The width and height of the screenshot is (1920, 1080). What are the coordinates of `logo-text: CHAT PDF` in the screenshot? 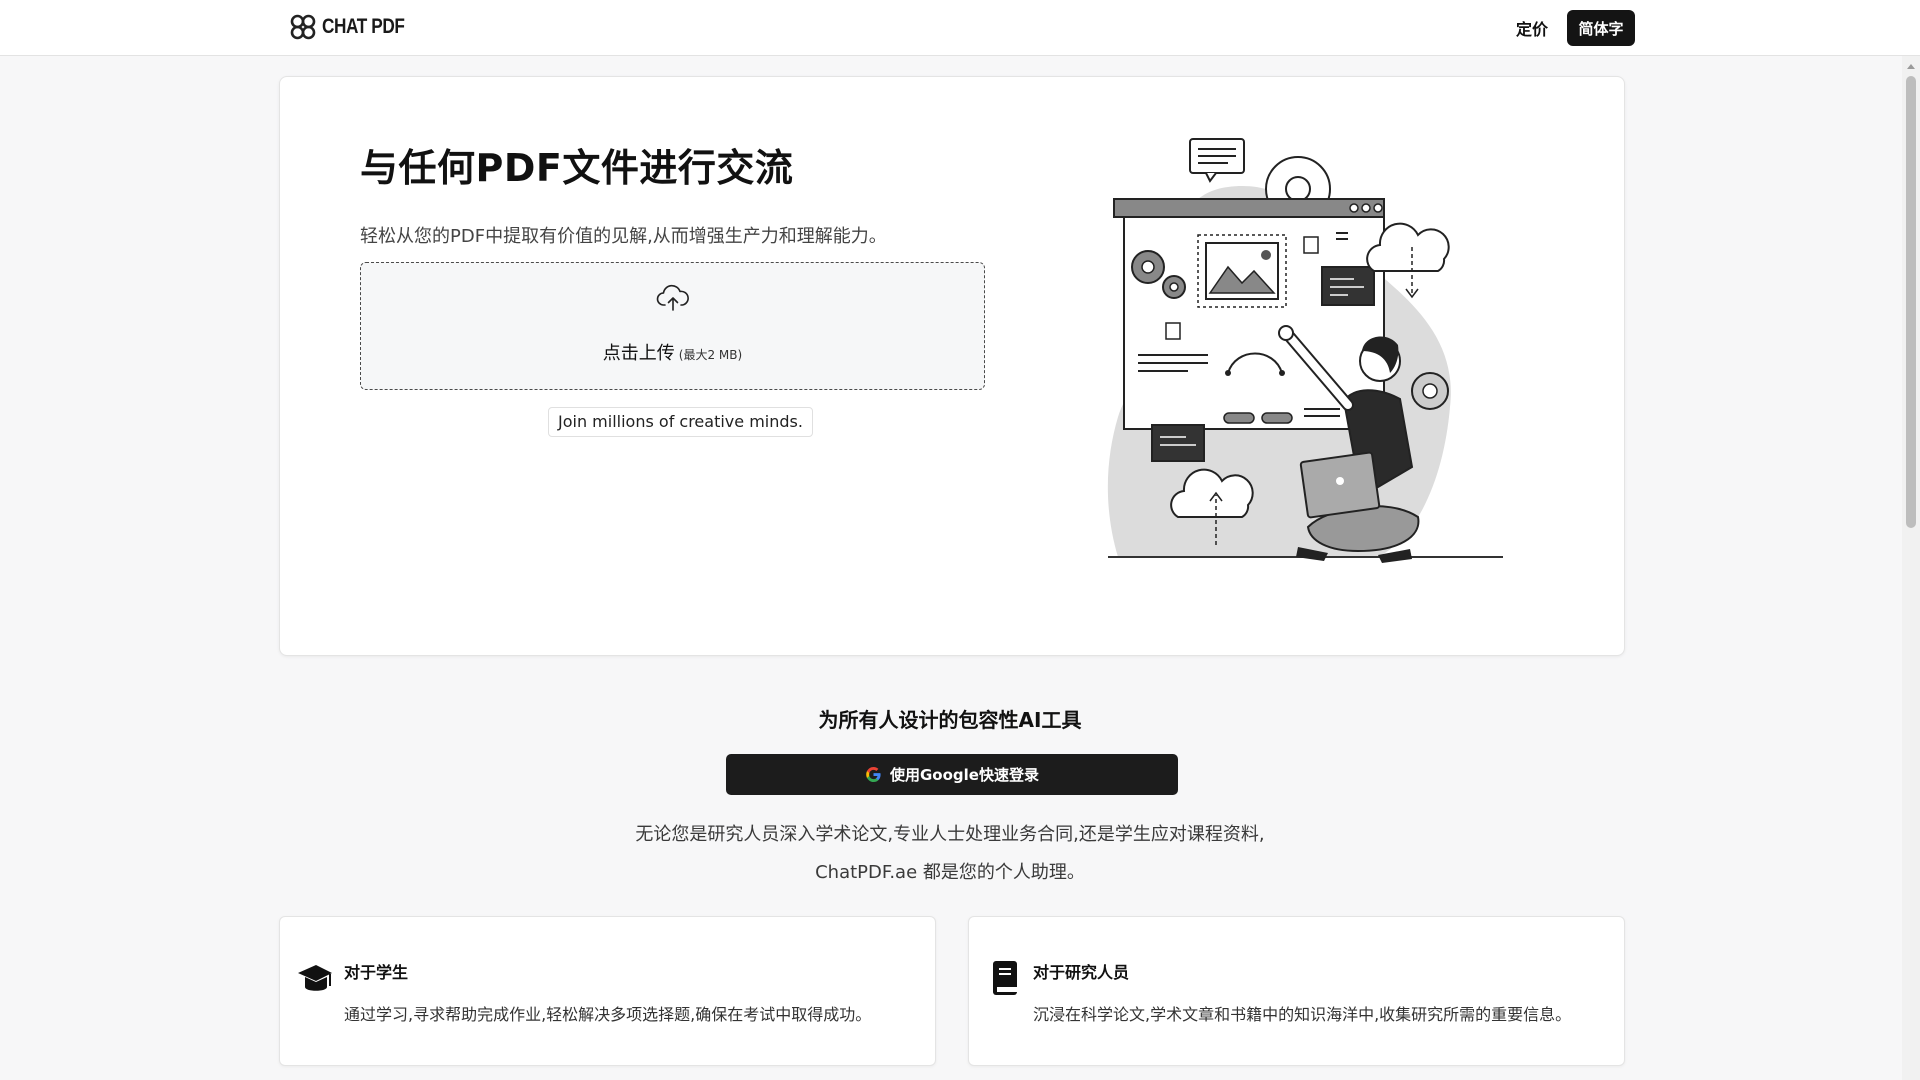 It's located at (363, 26).